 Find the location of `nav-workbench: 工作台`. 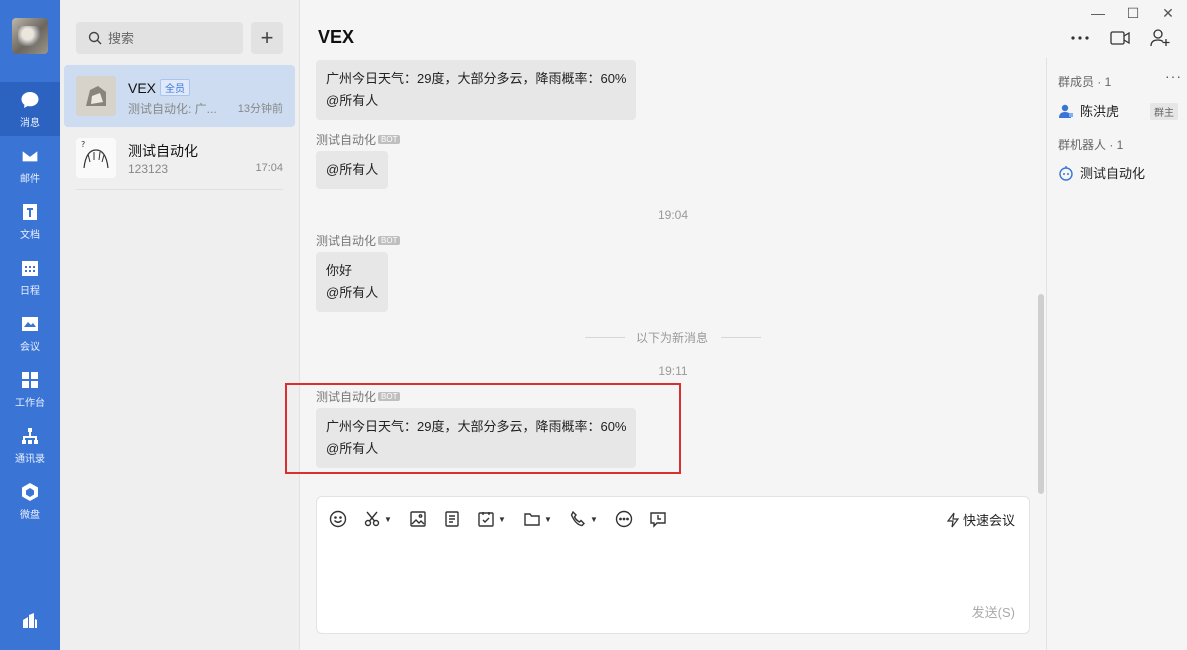

nav-workbench: 工作台 is located at coordinates (30, 389).